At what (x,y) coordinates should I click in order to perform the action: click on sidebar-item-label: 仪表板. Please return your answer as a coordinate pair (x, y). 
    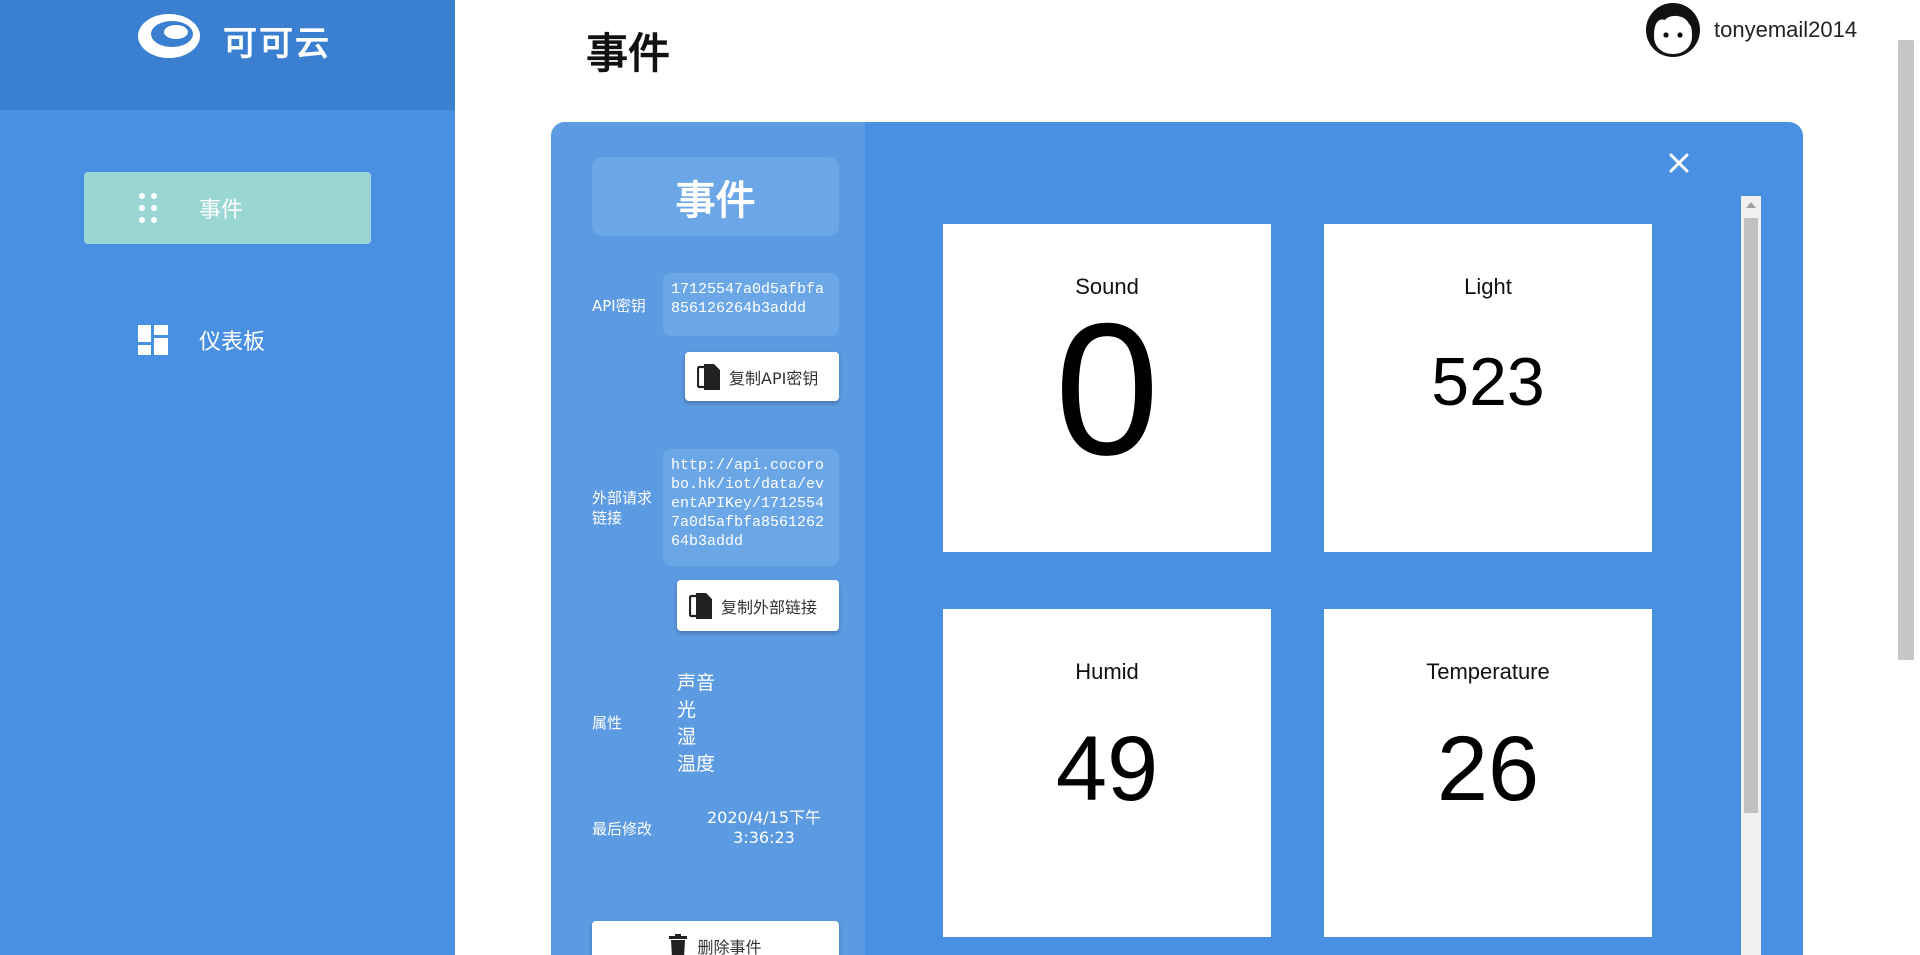
    Looking at the image, I should click on (232, 342).